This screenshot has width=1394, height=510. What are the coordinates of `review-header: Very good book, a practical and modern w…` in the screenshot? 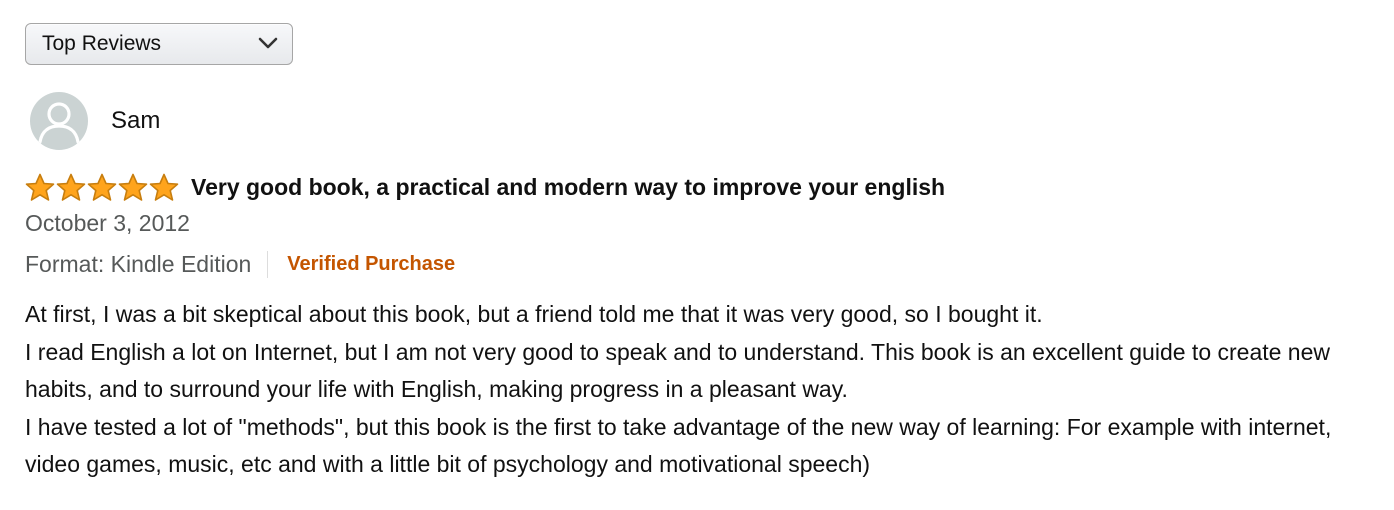 It's located at (485, 187).